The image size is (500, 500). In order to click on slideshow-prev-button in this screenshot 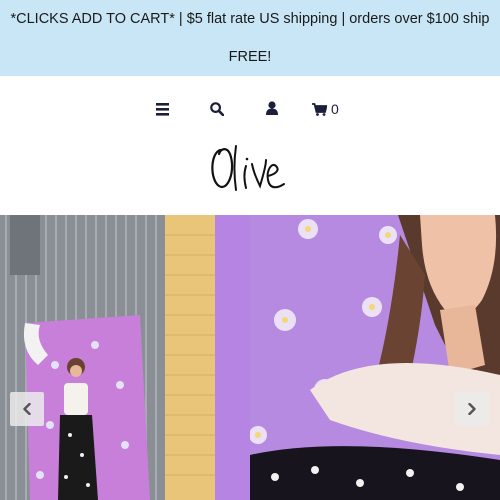, I will do `click(27, 409)`.